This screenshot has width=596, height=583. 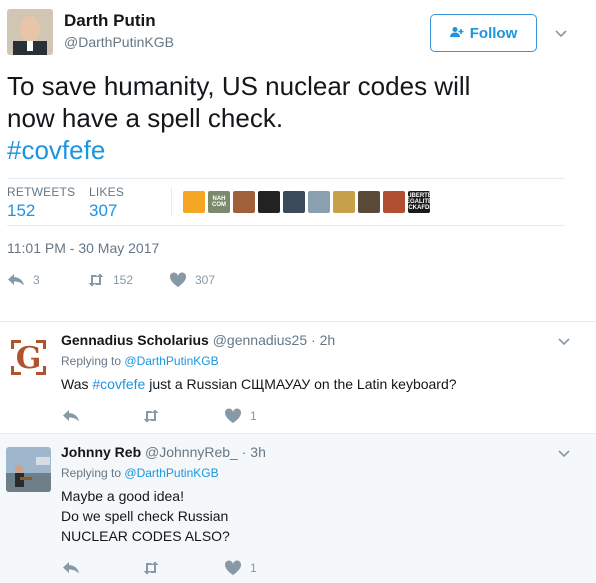 What do you see at coordinates (239, 86) in the screenshot?
I see `tweet-text-line: To save humanity, US nuclear codes will` at bounding box center [239, 86].